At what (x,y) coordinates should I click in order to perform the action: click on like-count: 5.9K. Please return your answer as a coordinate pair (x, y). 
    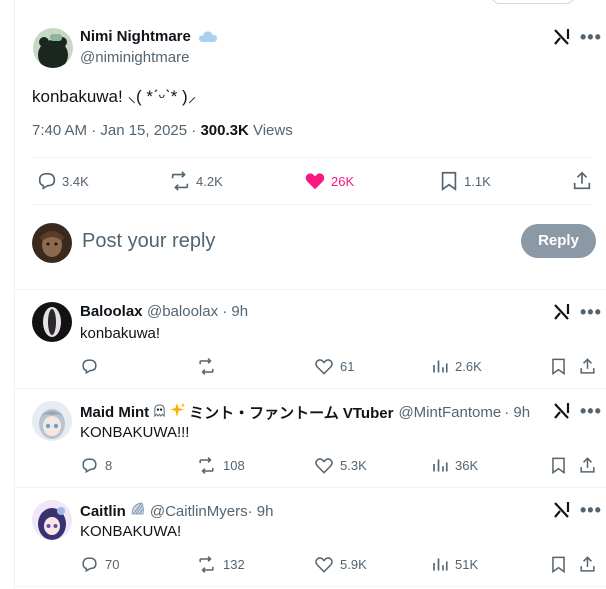
    Looking at the image, I should click on (353, 564).